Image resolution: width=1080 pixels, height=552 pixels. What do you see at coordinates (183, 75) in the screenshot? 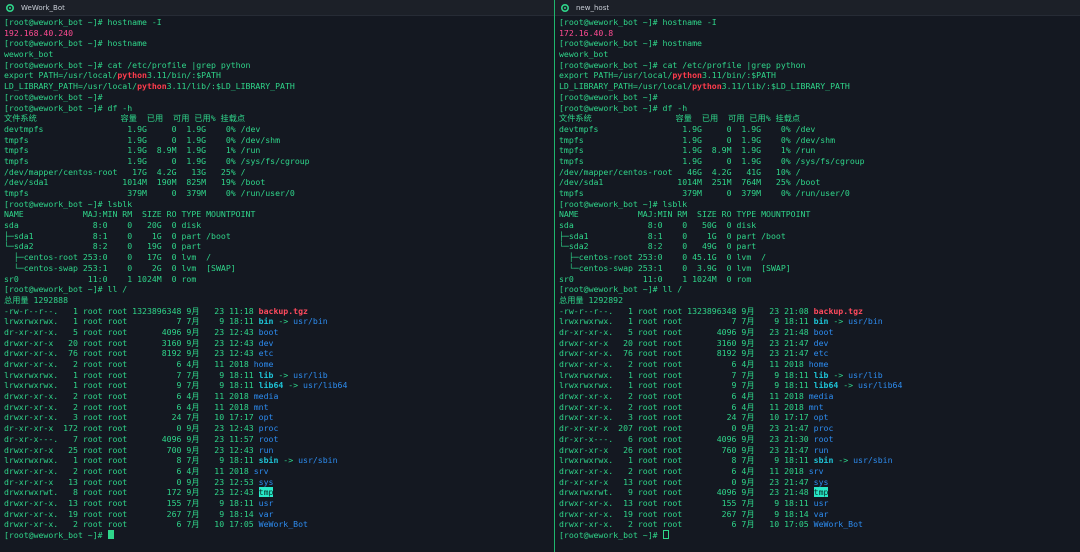
I see `terminal-text-plain: 3.11/bin/:$PATH` at bounding box center [183, 75].